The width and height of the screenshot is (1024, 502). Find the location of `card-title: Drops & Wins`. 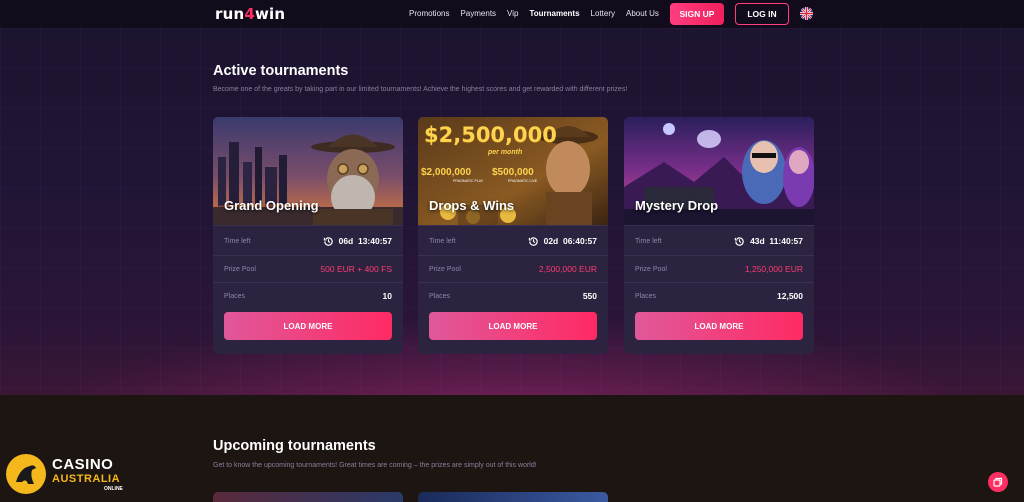

card-title: Drops & Wins is located at coordinates (472, 205).